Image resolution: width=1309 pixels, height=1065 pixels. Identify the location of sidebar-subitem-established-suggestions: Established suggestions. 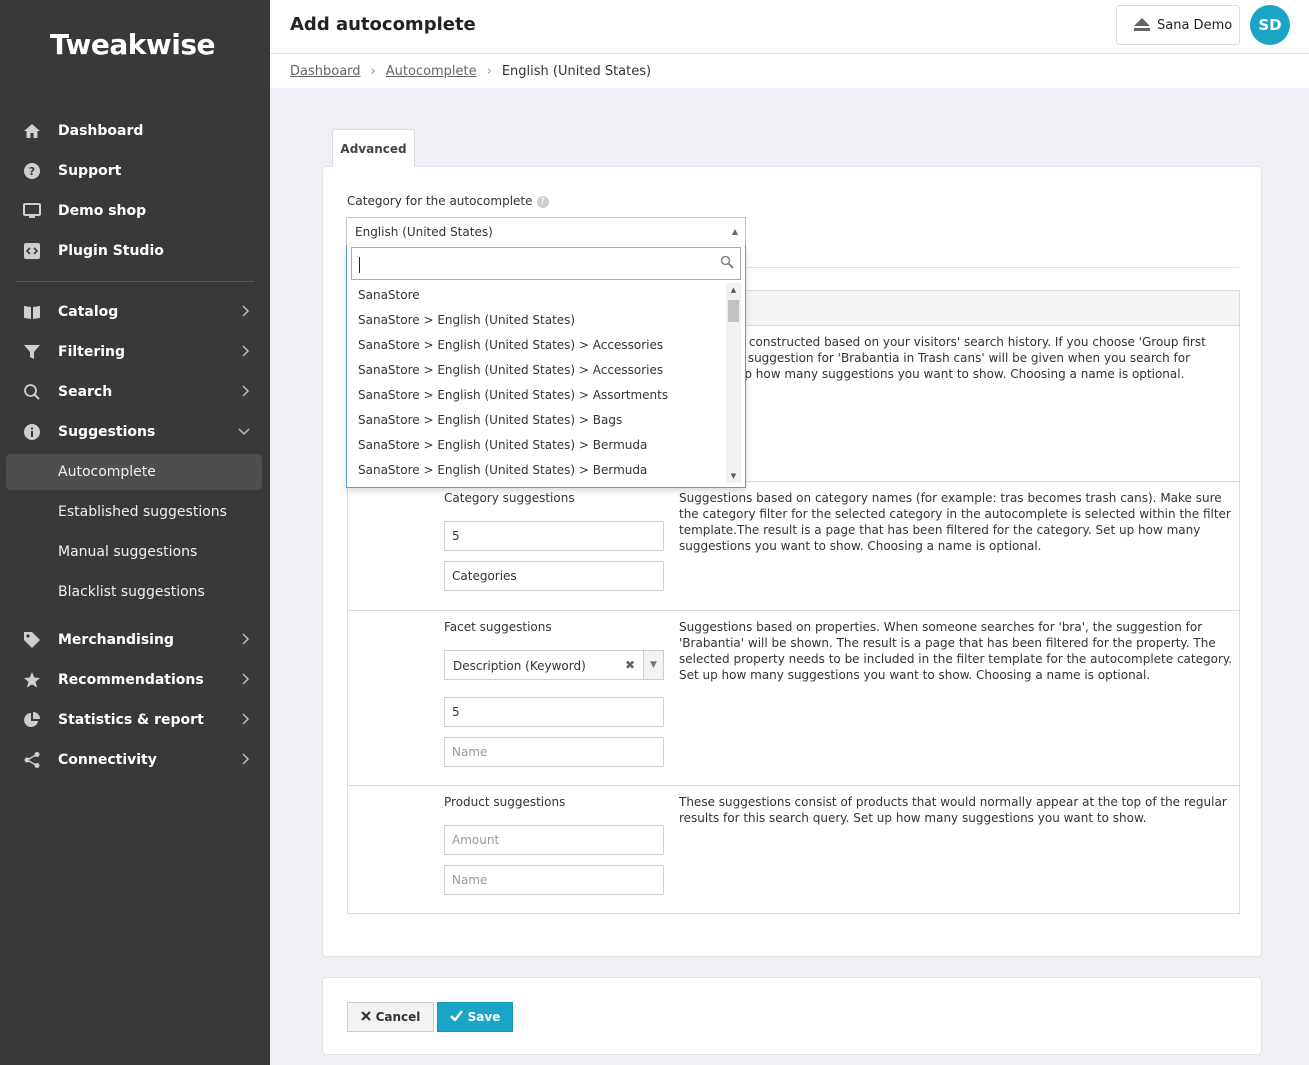
(134, 512).